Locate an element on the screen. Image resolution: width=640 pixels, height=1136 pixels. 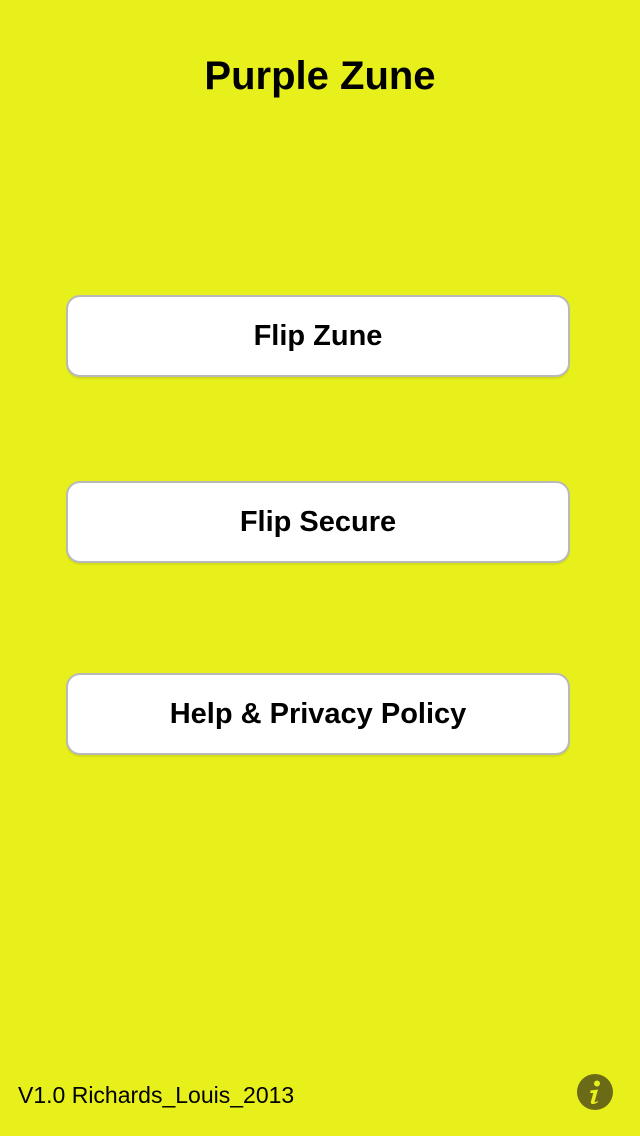
info-icon is located at coordinates (595, 1092).